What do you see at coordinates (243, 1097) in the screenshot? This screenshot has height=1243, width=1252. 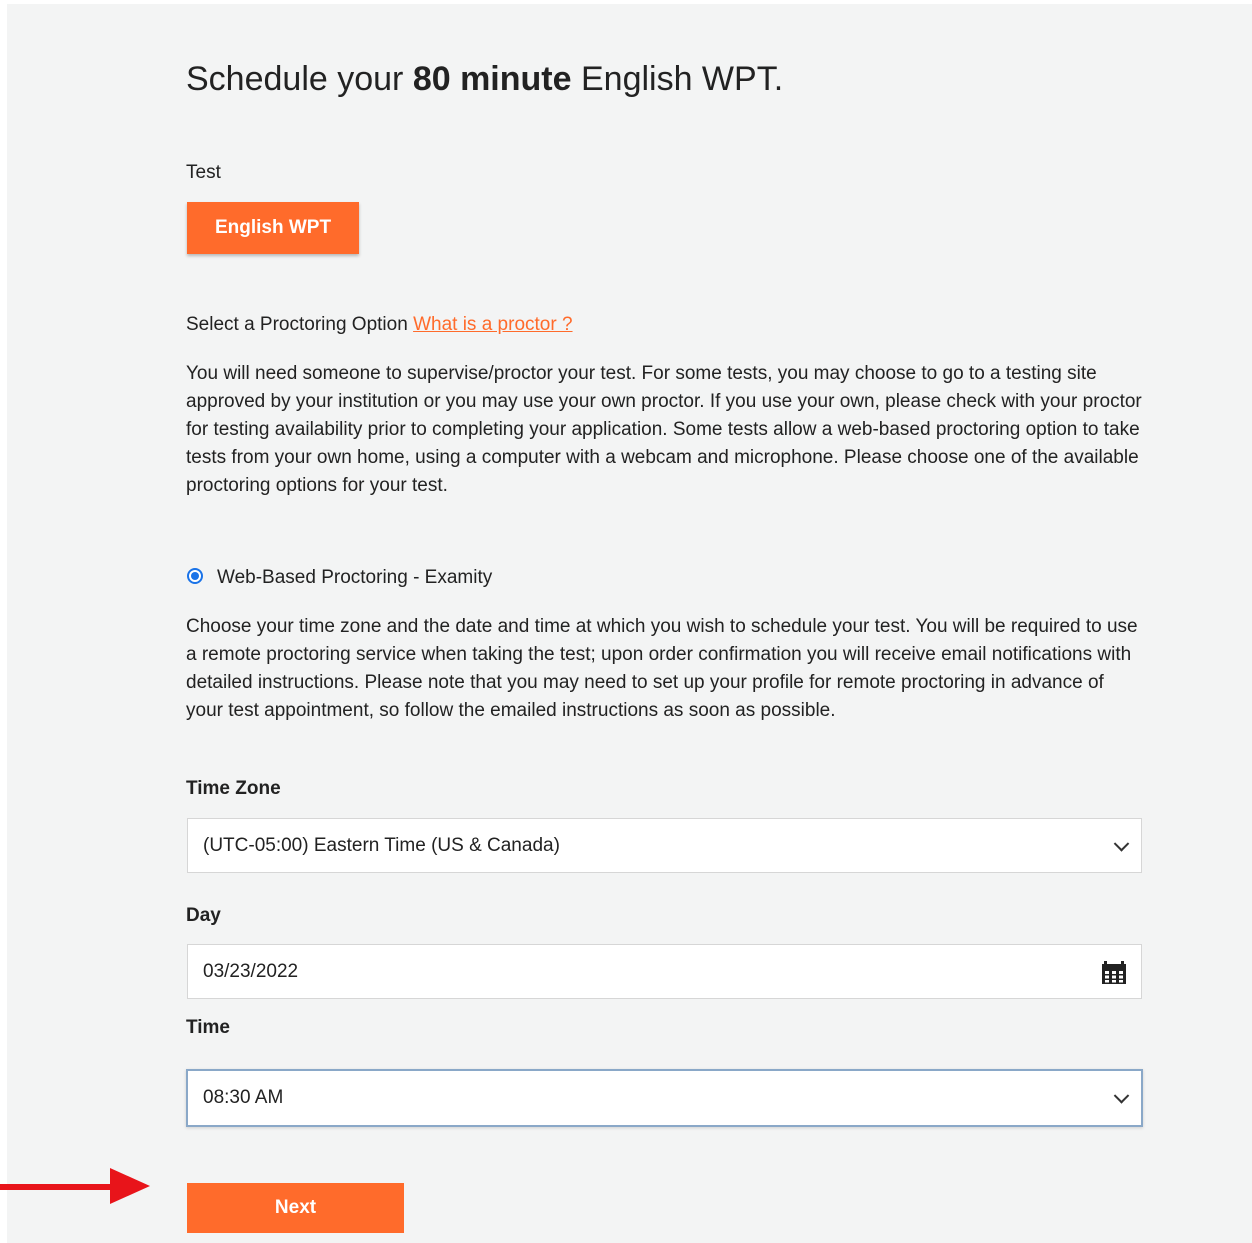 I see `time-value: 08:30 AM` at bounding box center [243, 1097].